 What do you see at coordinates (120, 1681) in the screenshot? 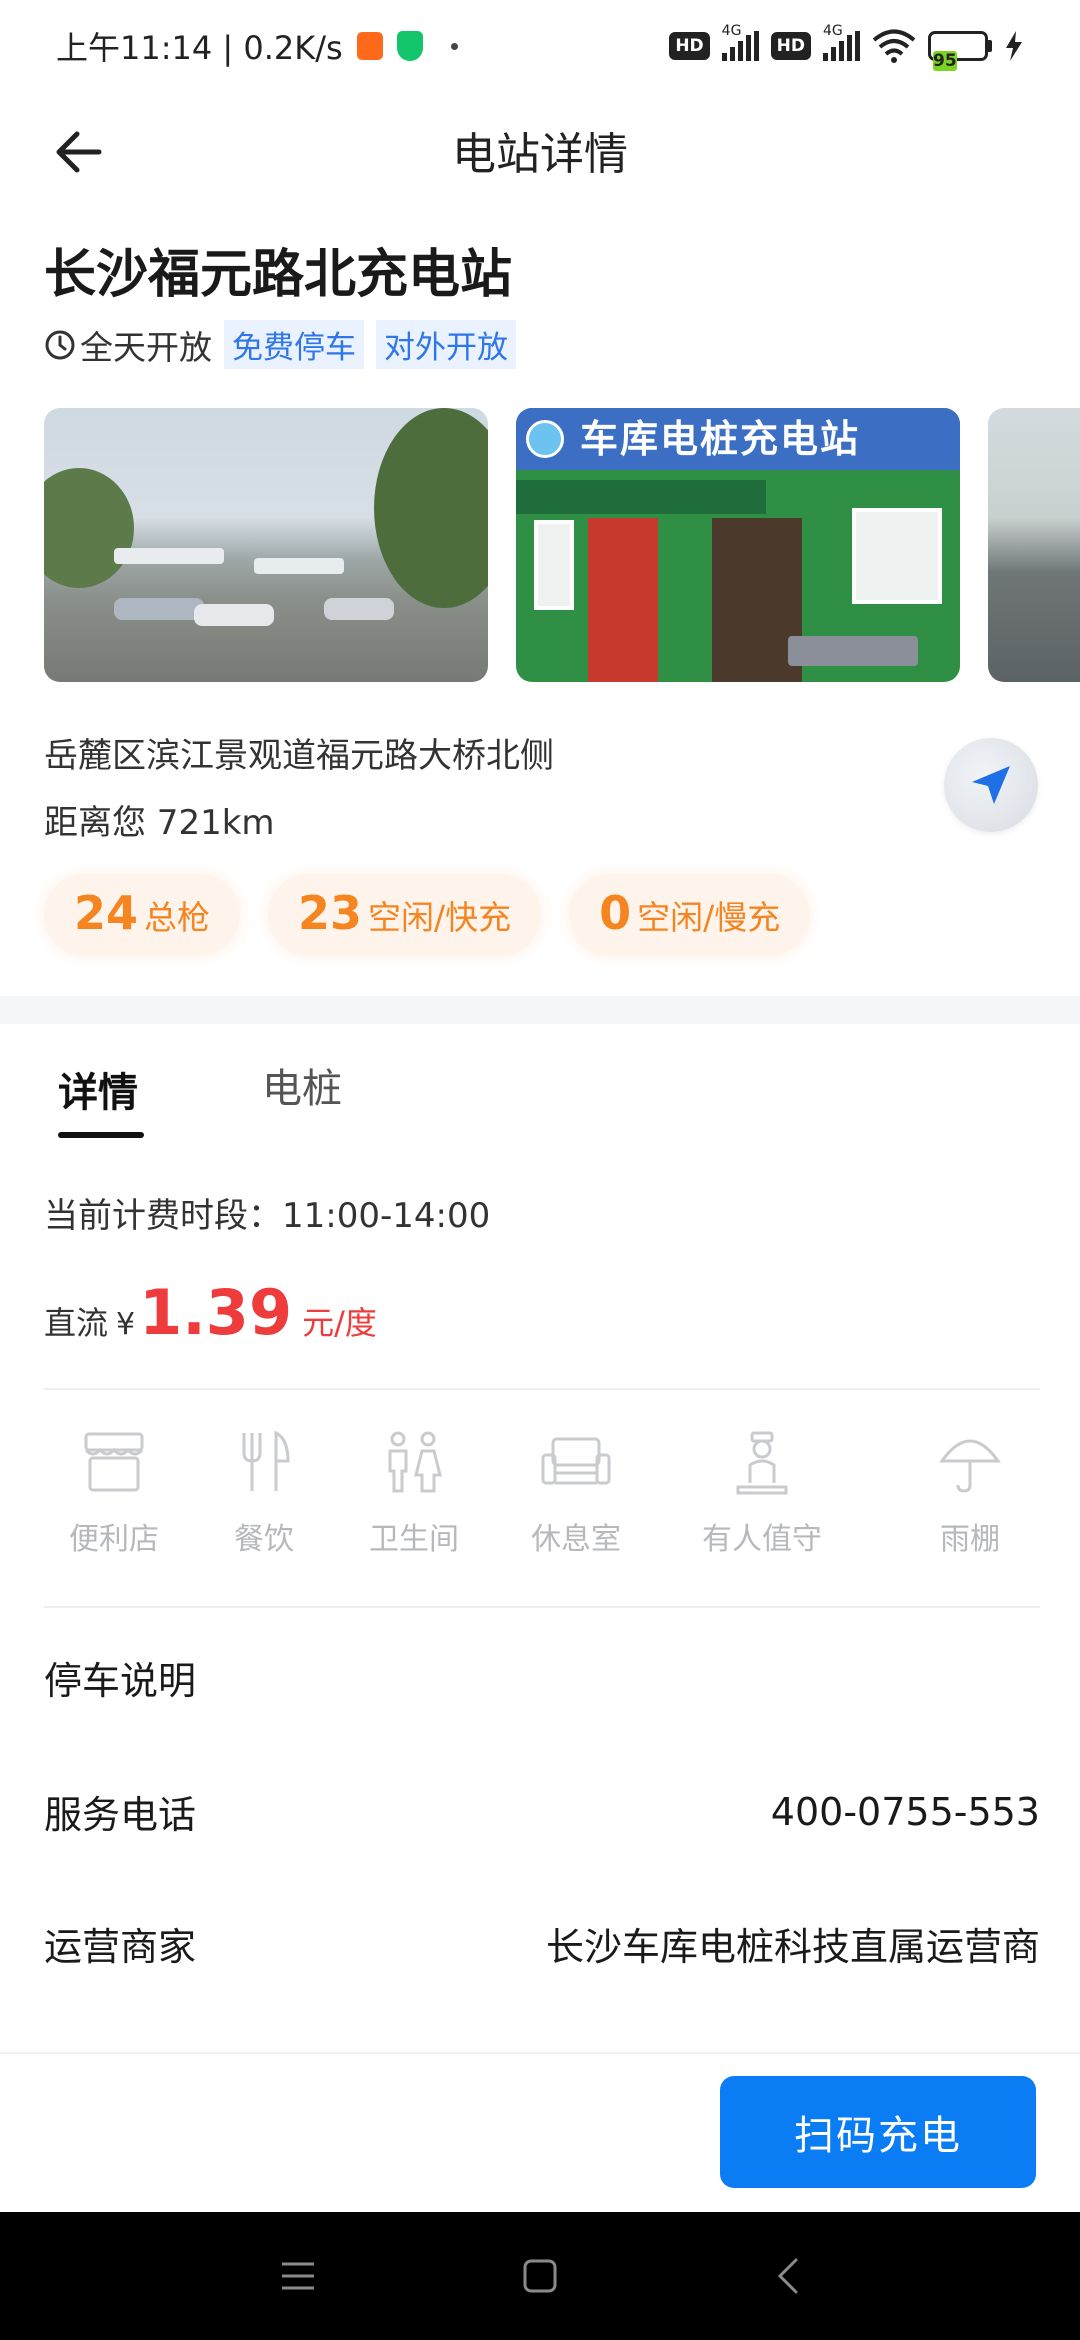
I see `parking-info-label: 停车说明` at bounding box center [120, 1681].